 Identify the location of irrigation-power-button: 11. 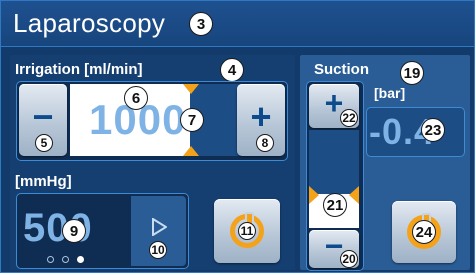
(247, 231).